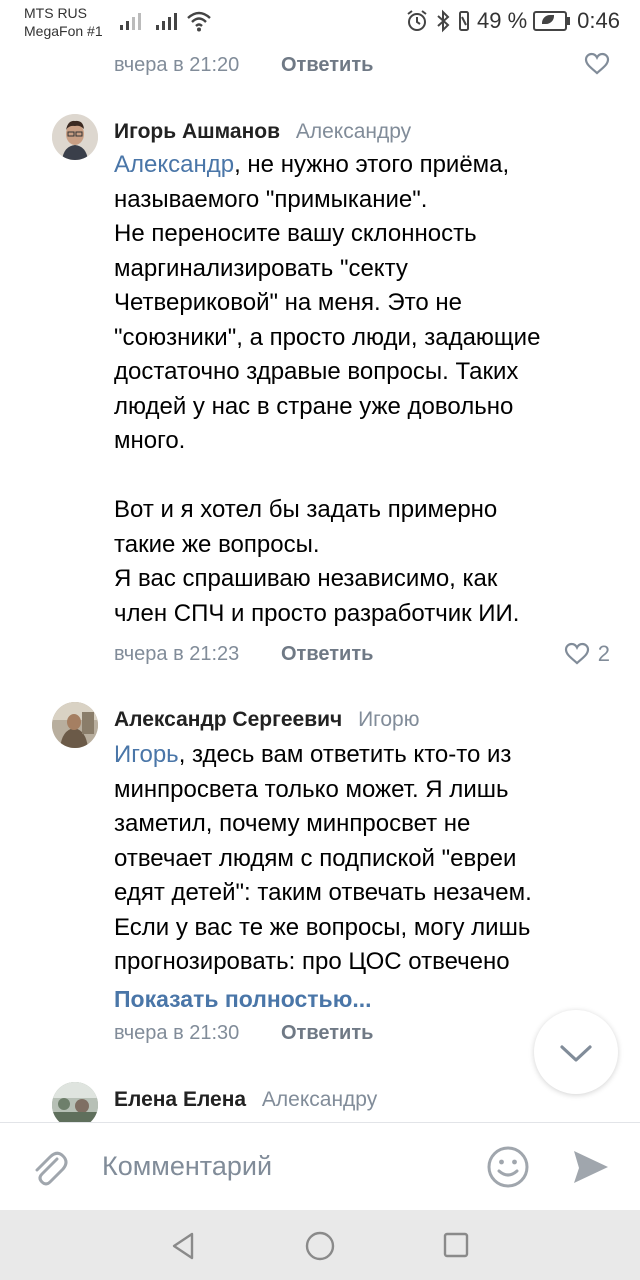  I want to click on text-line: Вот и я хотел бы задать примерно, so click(306, 509).